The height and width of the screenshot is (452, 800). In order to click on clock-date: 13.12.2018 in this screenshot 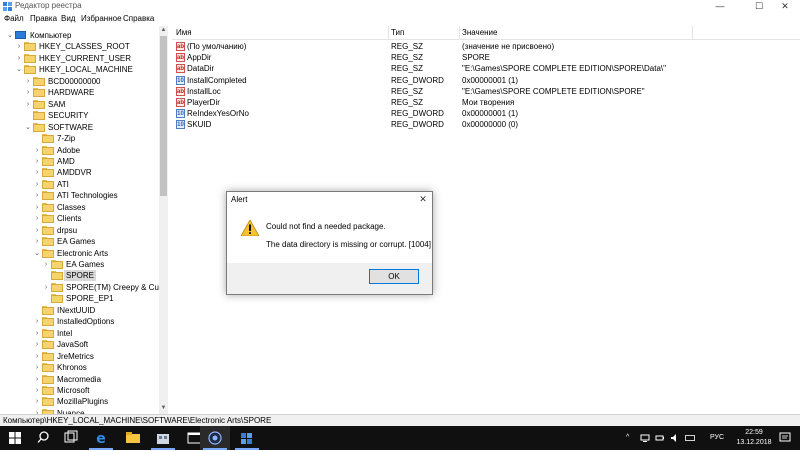, I will do `click(754, 442)`.